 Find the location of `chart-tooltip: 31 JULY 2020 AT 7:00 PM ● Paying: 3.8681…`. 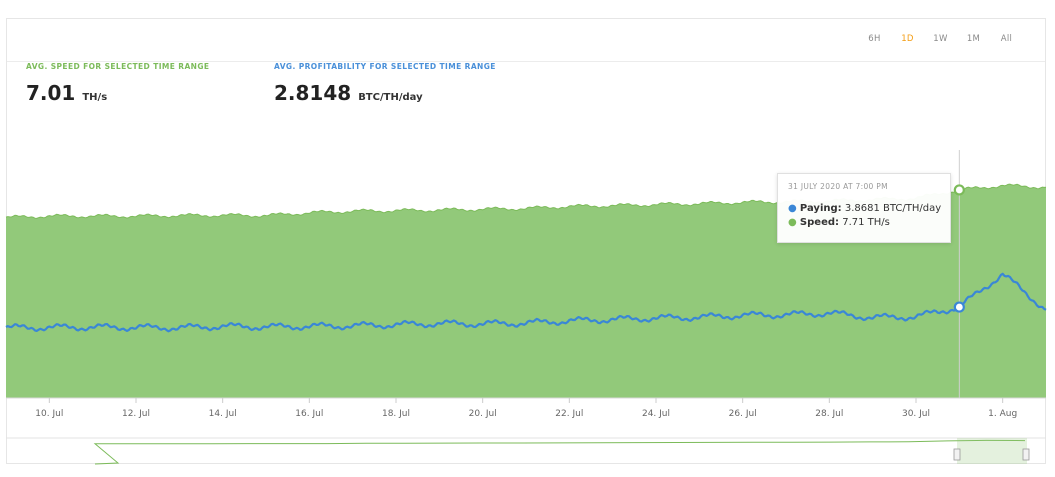

chart-tooltip: 31 JULY 2020 AT 7:00 PM ● Paying: 3.8681… is located at coordinates (864, 208).